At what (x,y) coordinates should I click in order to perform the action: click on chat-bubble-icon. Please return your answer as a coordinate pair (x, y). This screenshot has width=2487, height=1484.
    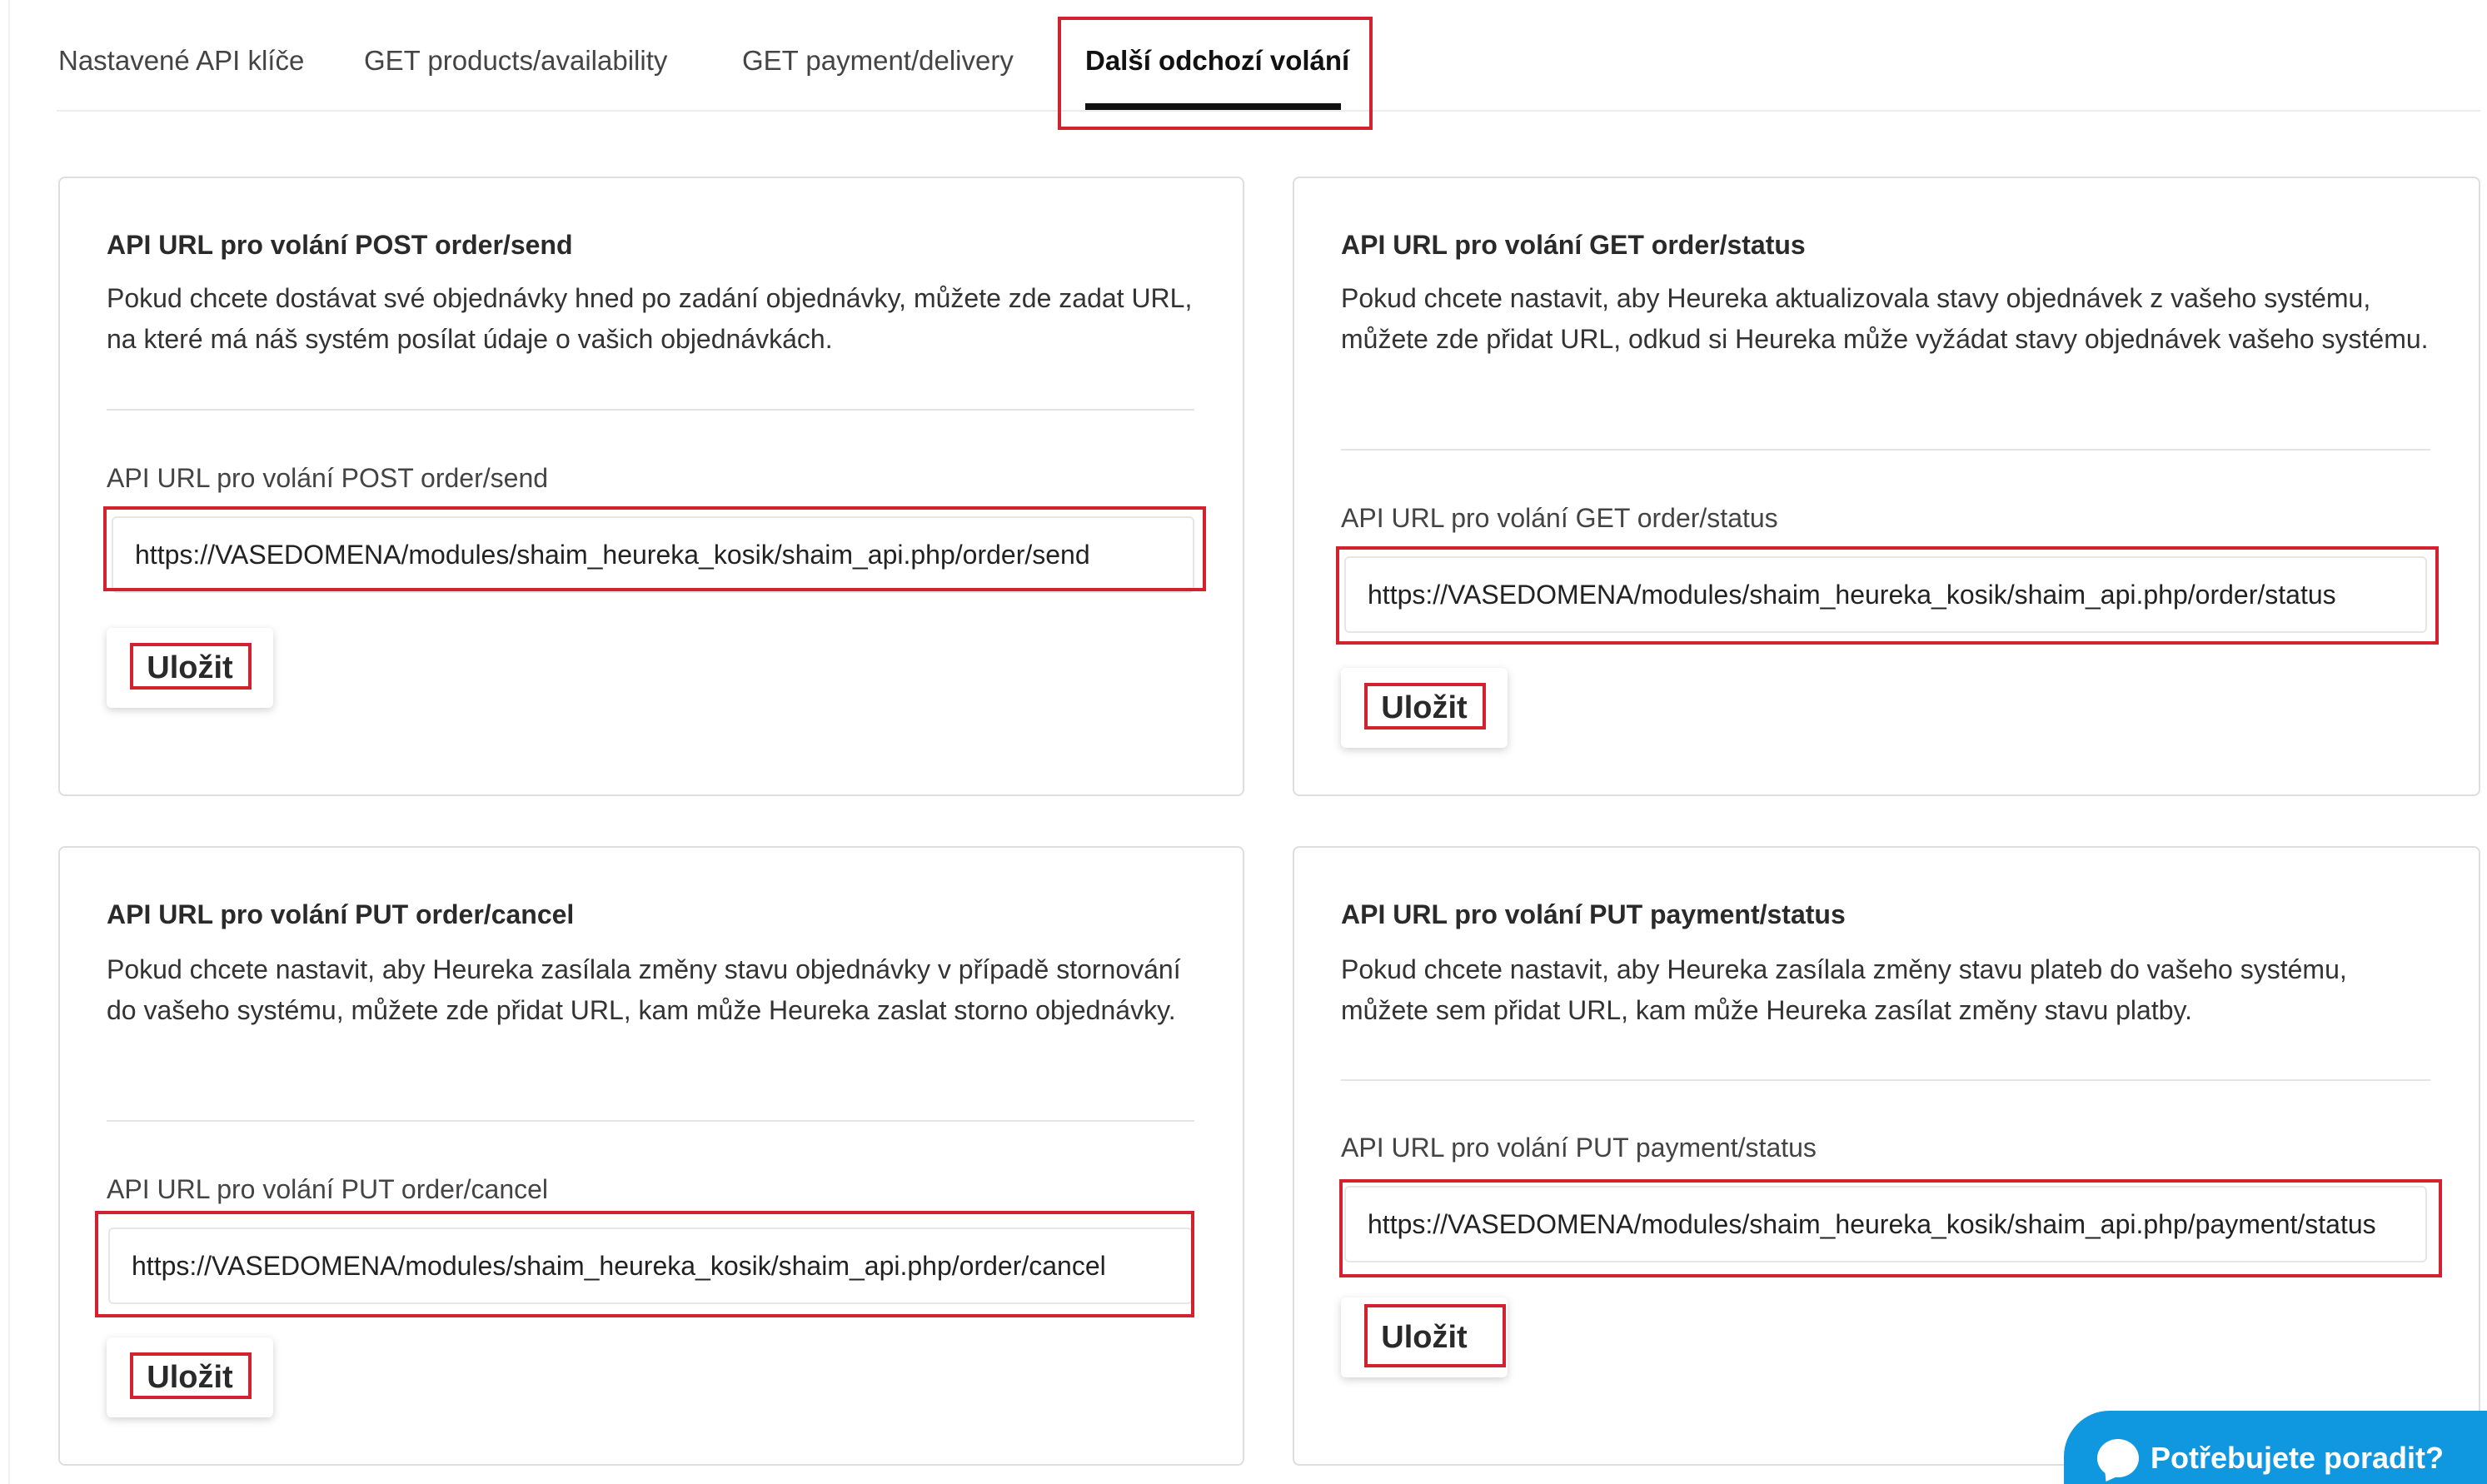
    Looking at the image, I should click on (2118, 1458).